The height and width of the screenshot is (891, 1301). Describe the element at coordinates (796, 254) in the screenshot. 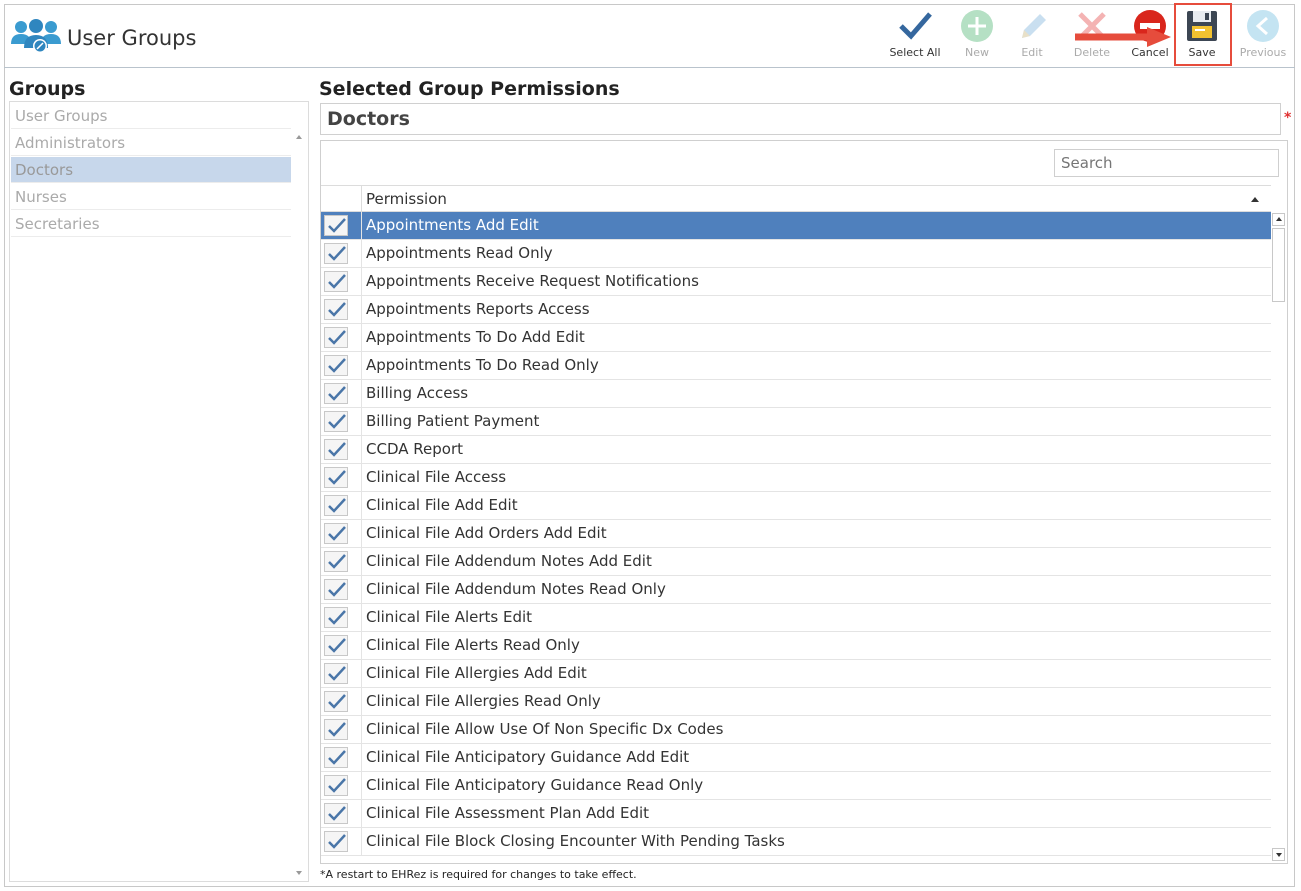

I see `table-row: Appointments Read Only` at that location.